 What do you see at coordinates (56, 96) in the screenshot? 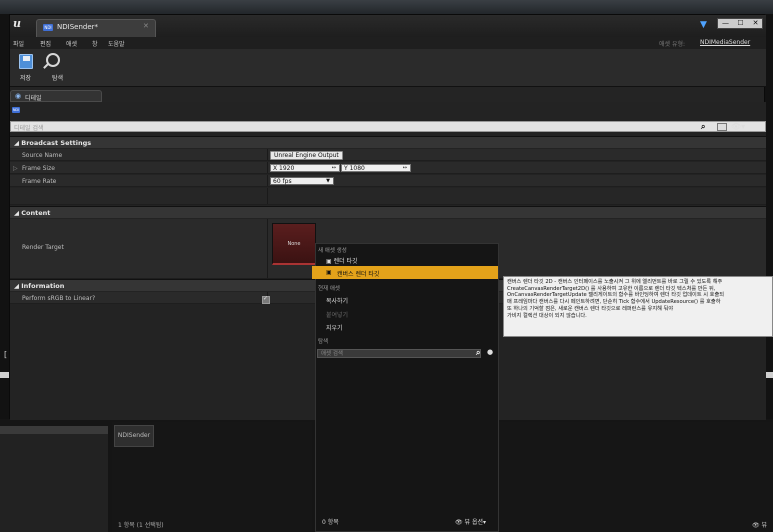
I see `details-tab: ◉ 디테일` at bounding box center [56, 96].